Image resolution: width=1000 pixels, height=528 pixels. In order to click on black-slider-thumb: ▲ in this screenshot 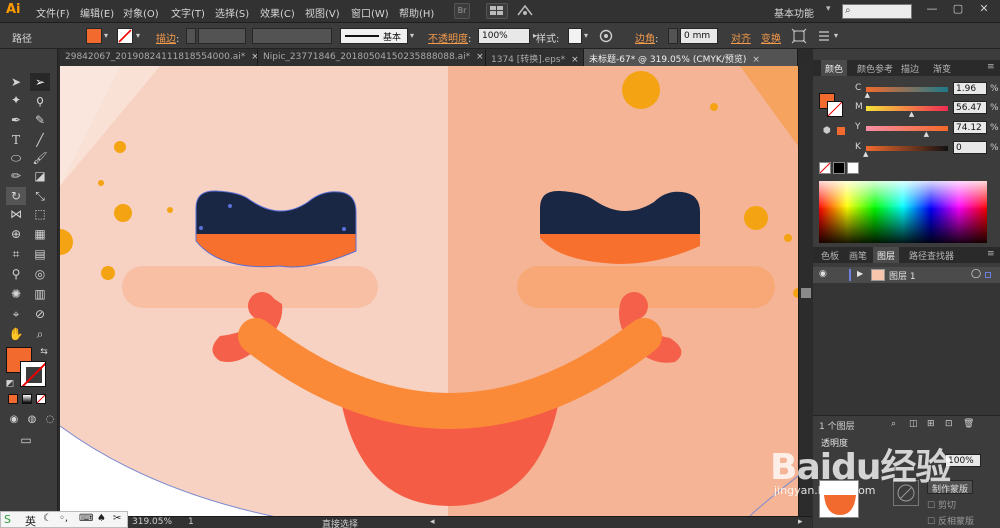, I will do `click(865, 154)`.